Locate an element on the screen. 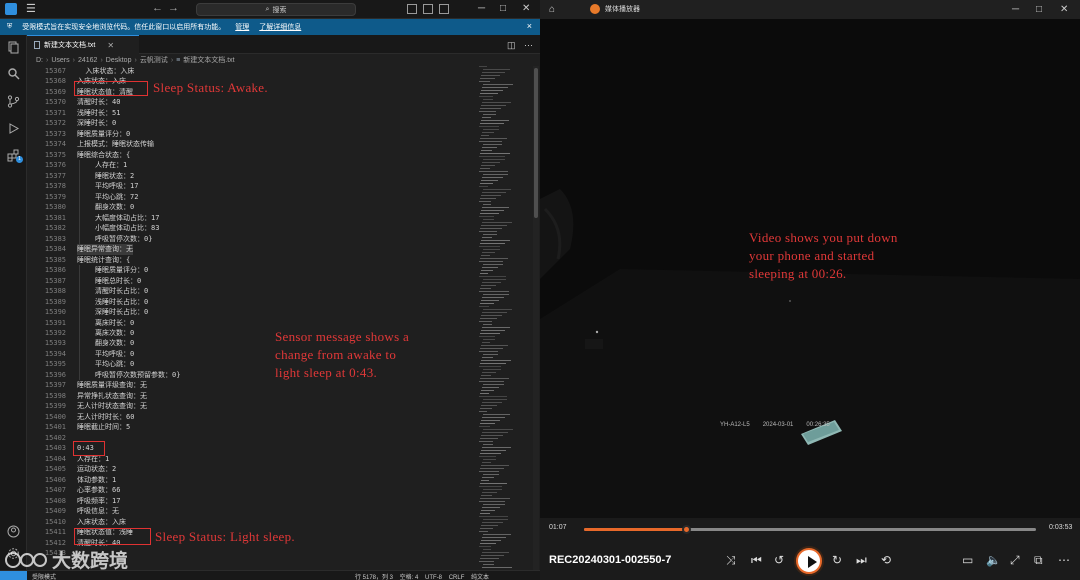  manage-link: 管理 is located at coordinates (242, 27).